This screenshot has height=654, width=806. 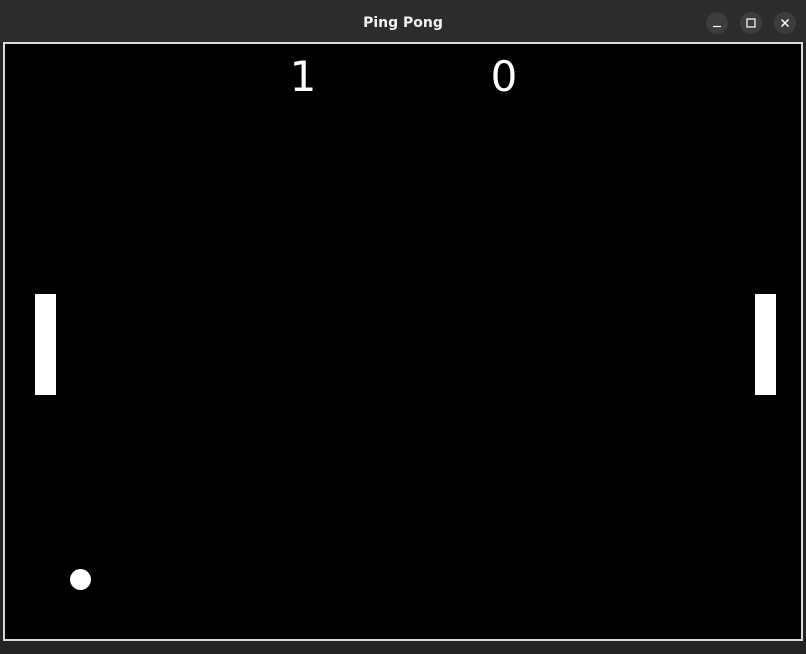 I want to click on maximize-button, so click(x=751, y=23).